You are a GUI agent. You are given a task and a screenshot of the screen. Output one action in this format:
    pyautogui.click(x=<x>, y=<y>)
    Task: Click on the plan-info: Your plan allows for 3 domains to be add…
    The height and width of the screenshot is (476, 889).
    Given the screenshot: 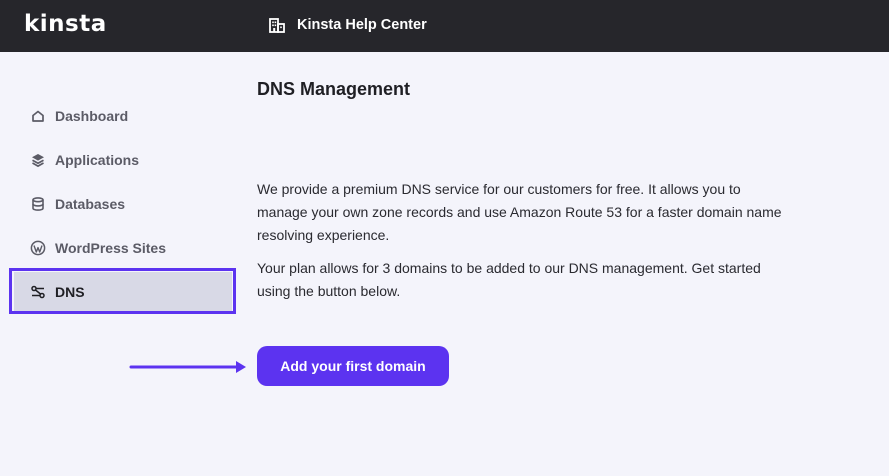 What is the action you would take?
    pyautogui.click(x=509, y=279)
    